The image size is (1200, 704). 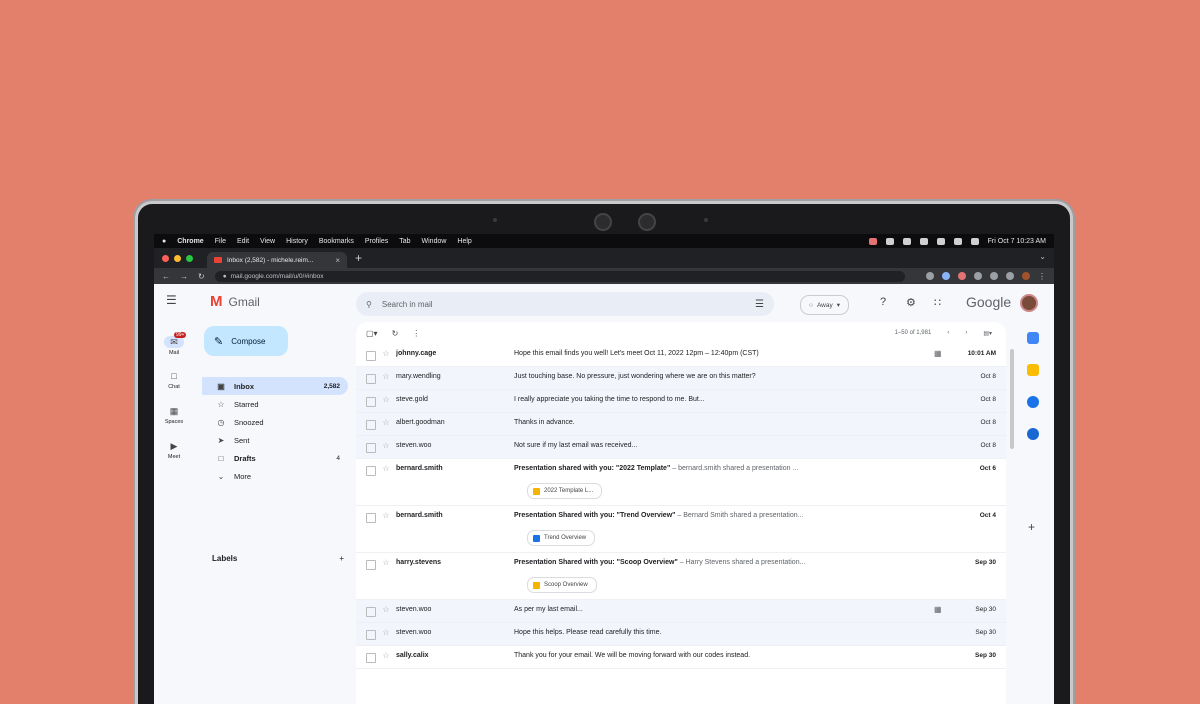 What do you see at coordinates (937, 302) in the screenshot?
I see `apps-grid-icon: ∷` at bounding box center [937, 302].